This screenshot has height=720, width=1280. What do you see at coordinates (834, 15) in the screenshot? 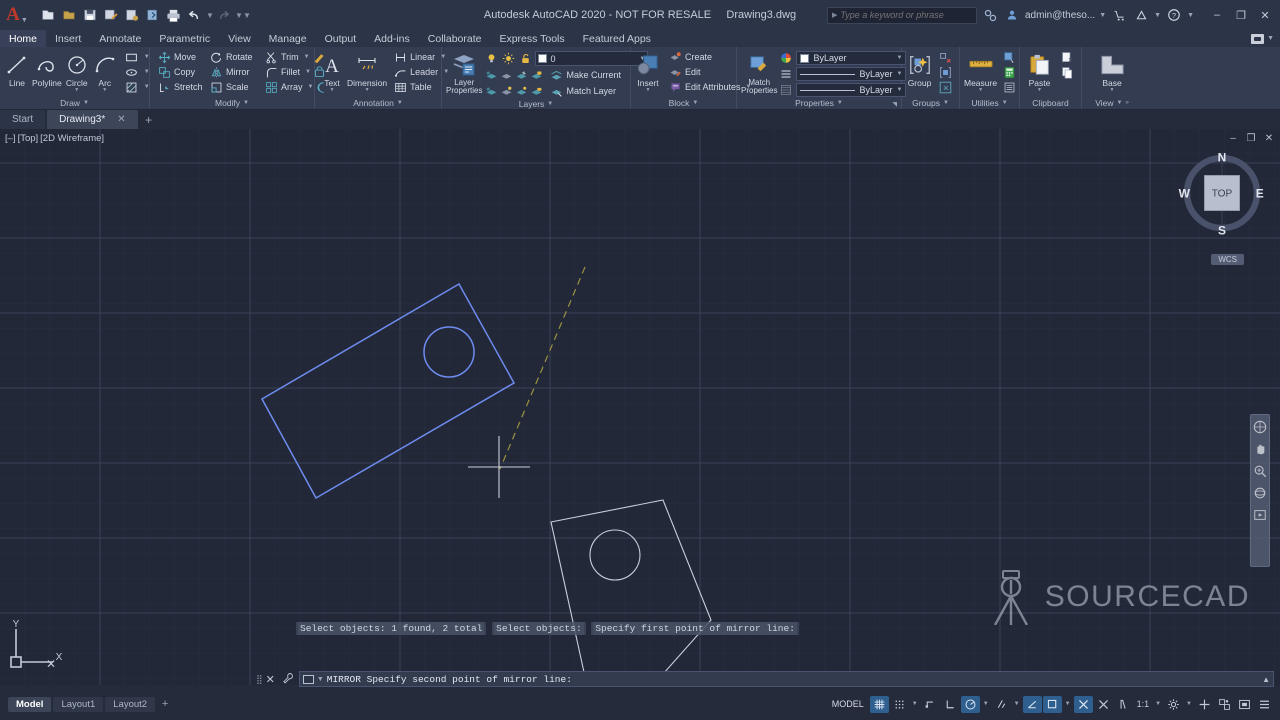
I see `search-dropdown-icon: ▶` at bounding box center [834, 15].